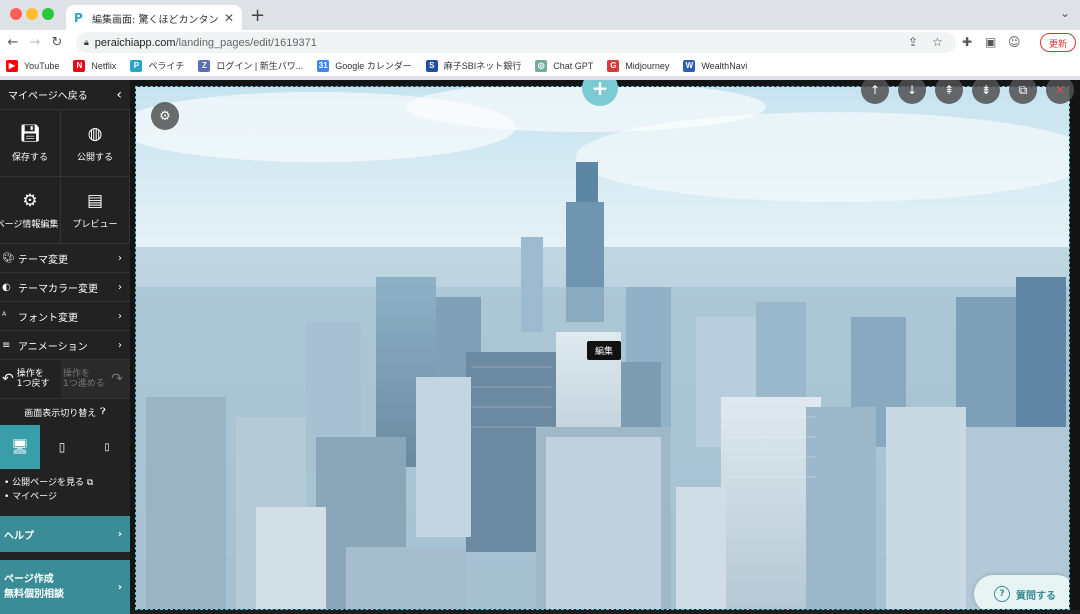 The image size is (1080, 614). I want to click on ask-question-button: ? 質問する, so click(1021, 592).